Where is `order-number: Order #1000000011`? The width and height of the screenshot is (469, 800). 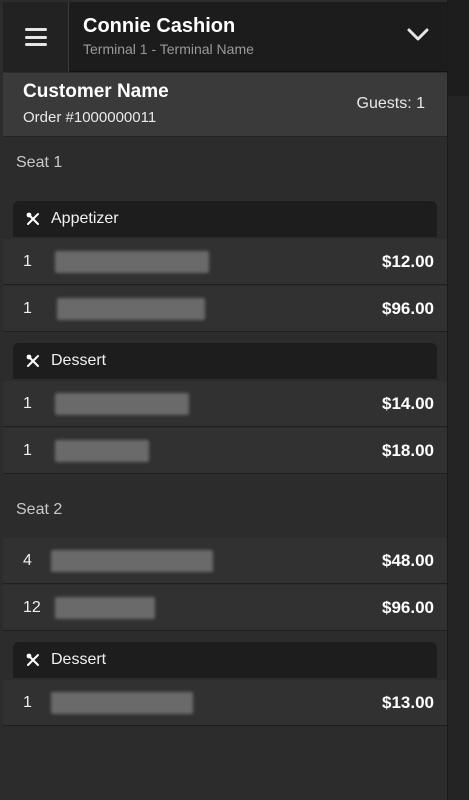
order-number: Order #1000000011 is located at coordinates (90, 117).